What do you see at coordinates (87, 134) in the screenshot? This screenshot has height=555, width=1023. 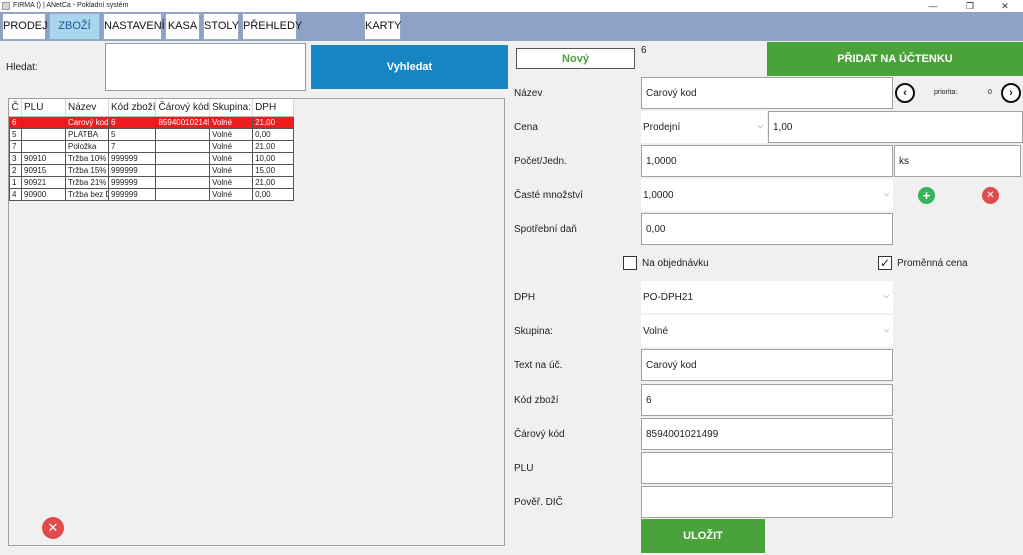 I see `table-cell: PLATBA` at bounding box center [87, 134].